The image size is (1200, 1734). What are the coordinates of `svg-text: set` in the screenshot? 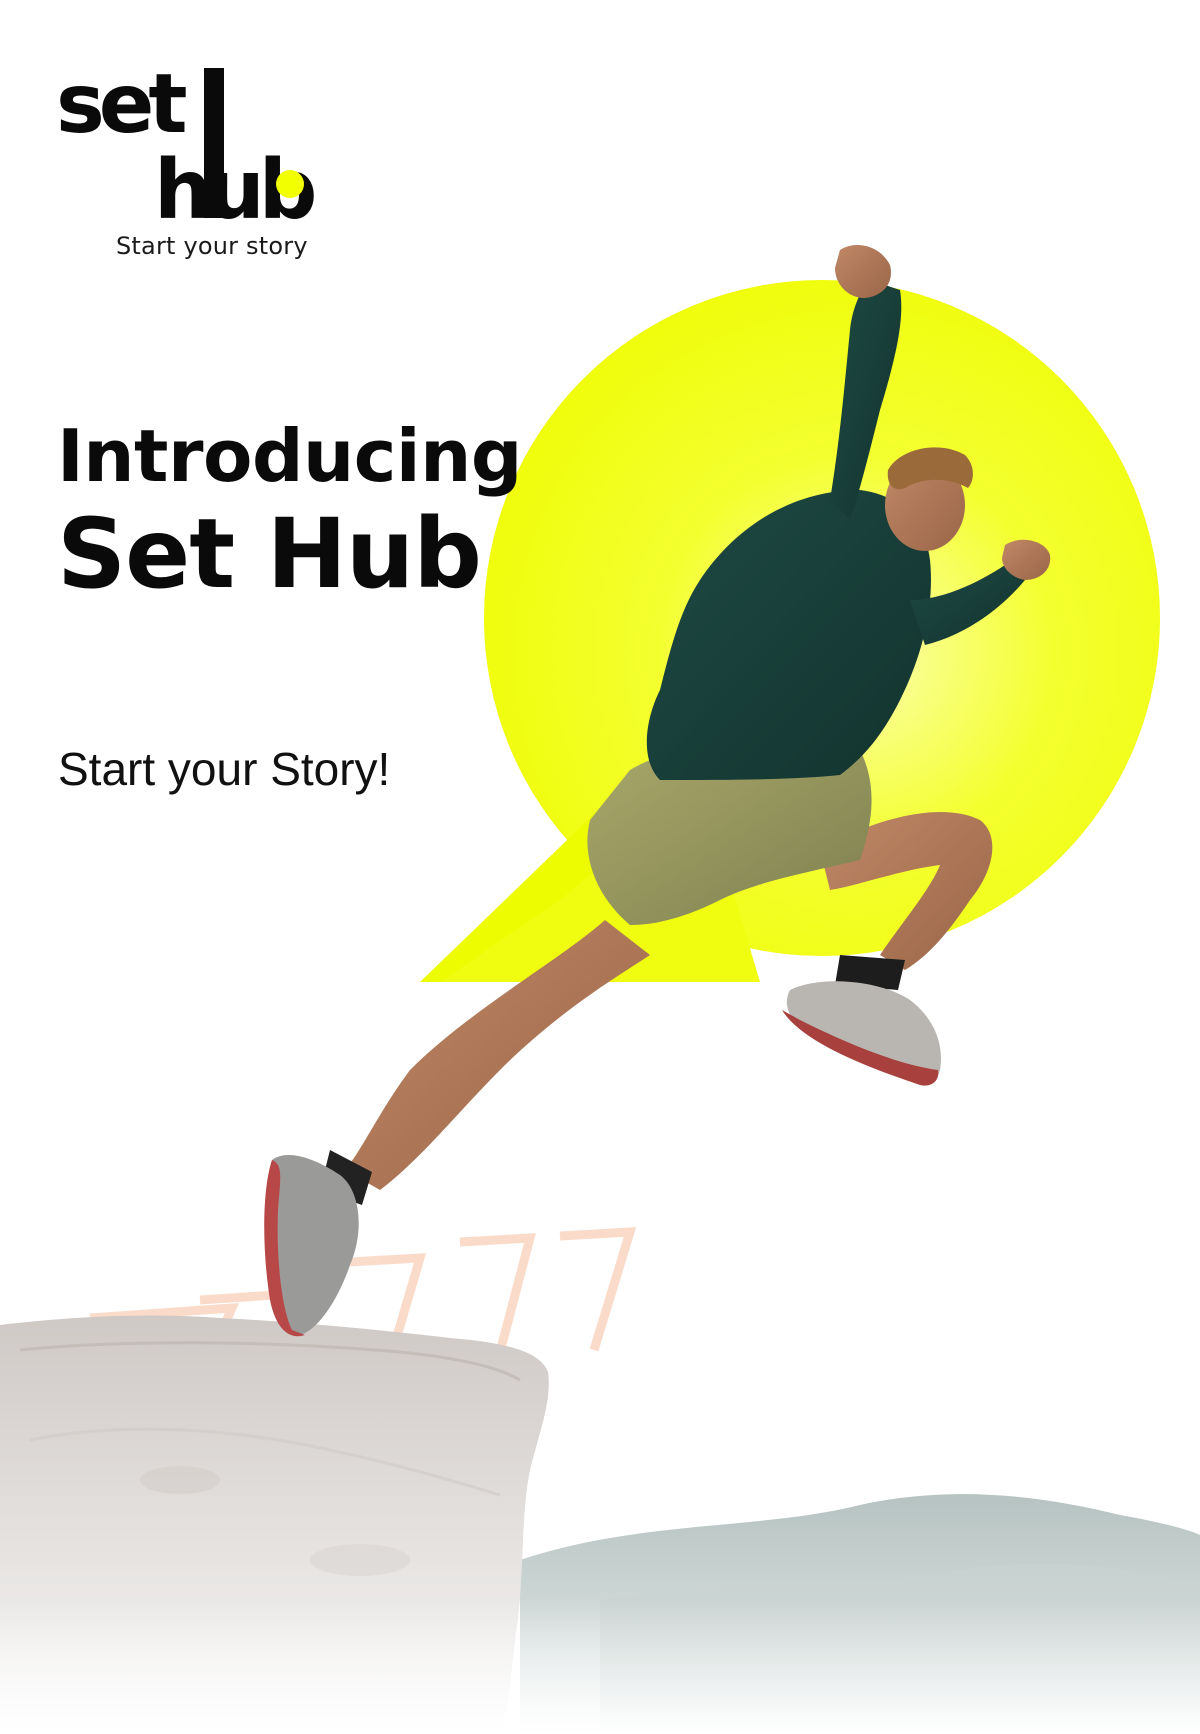 It's located at (121, 106).